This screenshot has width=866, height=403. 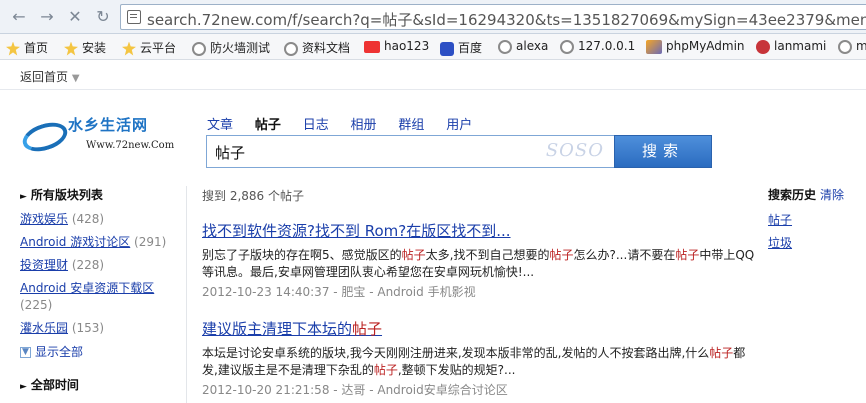 What do you see at coordinates (186, 294) in the screenshot?
I see `sidebar-divider` at bounding box center [186, 294].